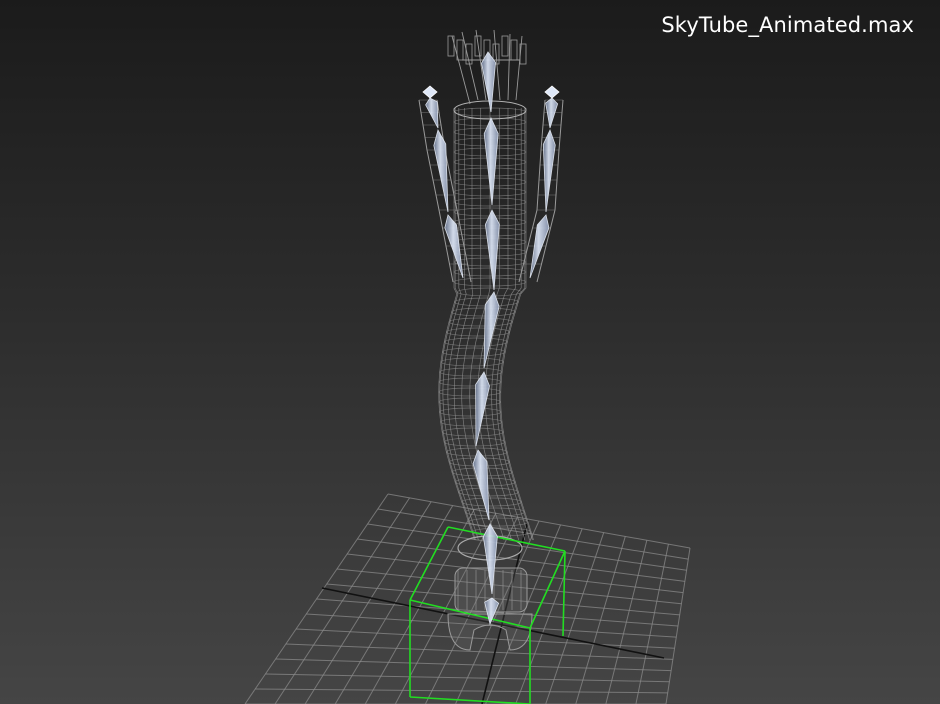 This screenshot has width=940, height=704. I want to click on tube-contour, so click(517, 324).